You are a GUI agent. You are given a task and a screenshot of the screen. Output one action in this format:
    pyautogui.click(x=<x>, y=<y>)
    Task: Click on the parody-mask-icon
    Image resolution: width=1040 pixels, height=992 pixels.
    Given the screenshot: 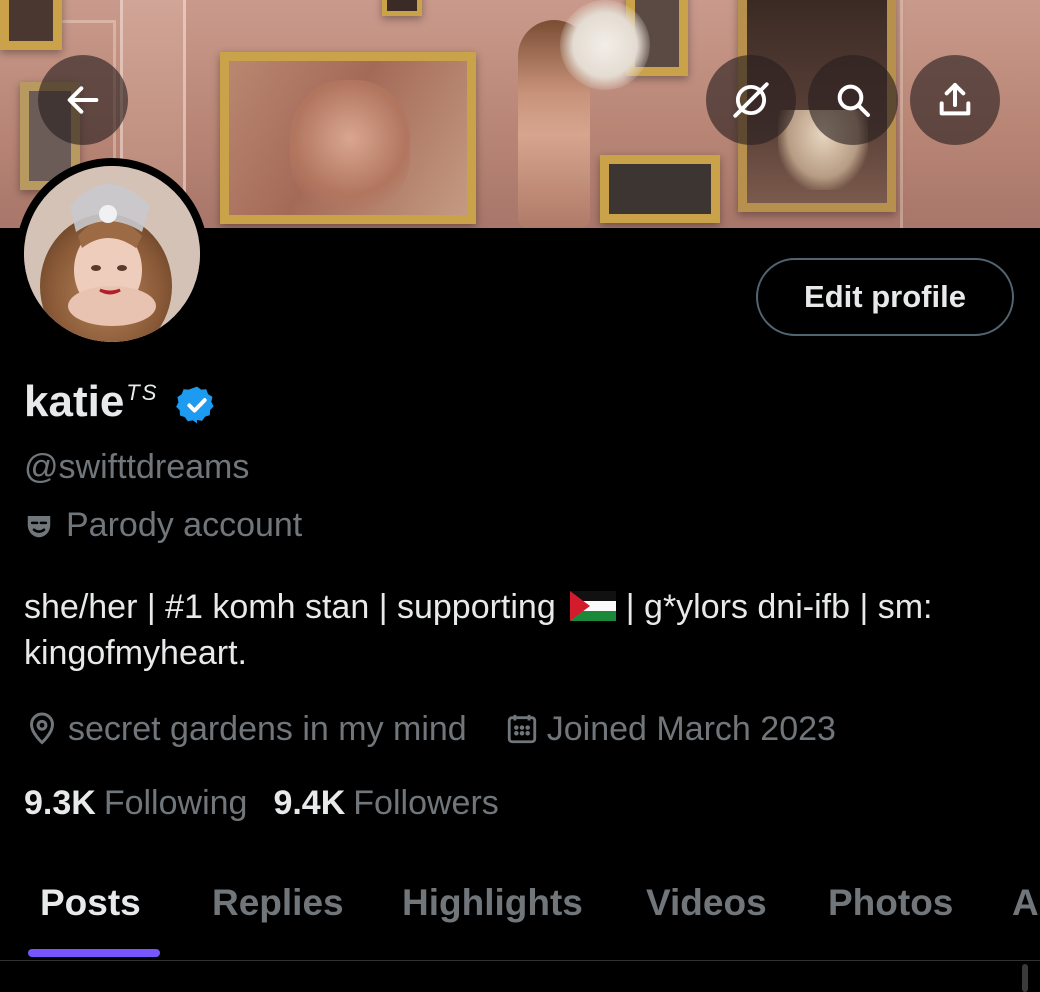 What is the action you would take?
    pyautogui.click(x=39, y=526)
    